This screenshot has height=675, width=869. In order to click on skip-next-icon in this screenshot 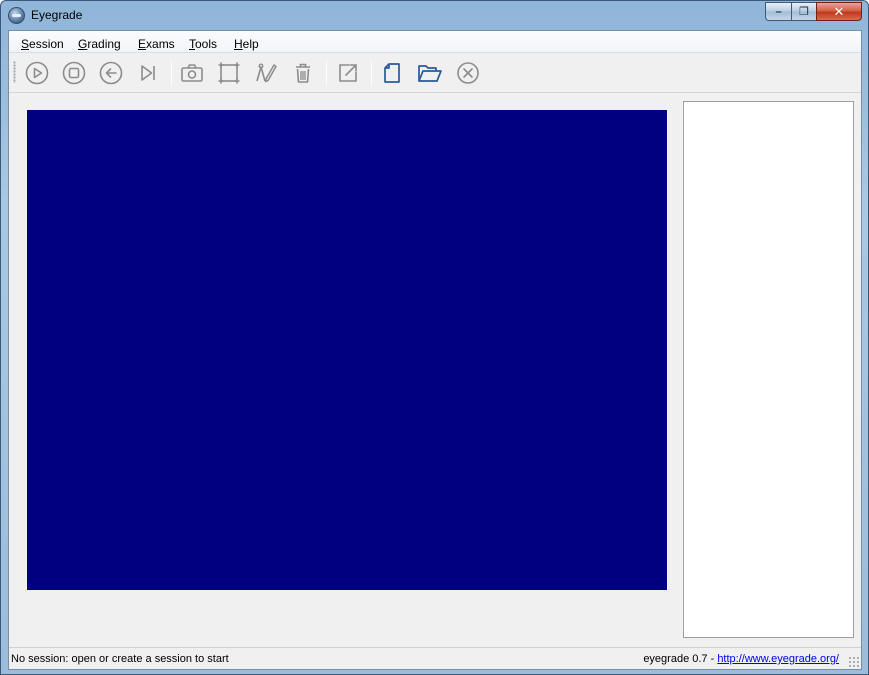, I will do `click(148, 73)`.